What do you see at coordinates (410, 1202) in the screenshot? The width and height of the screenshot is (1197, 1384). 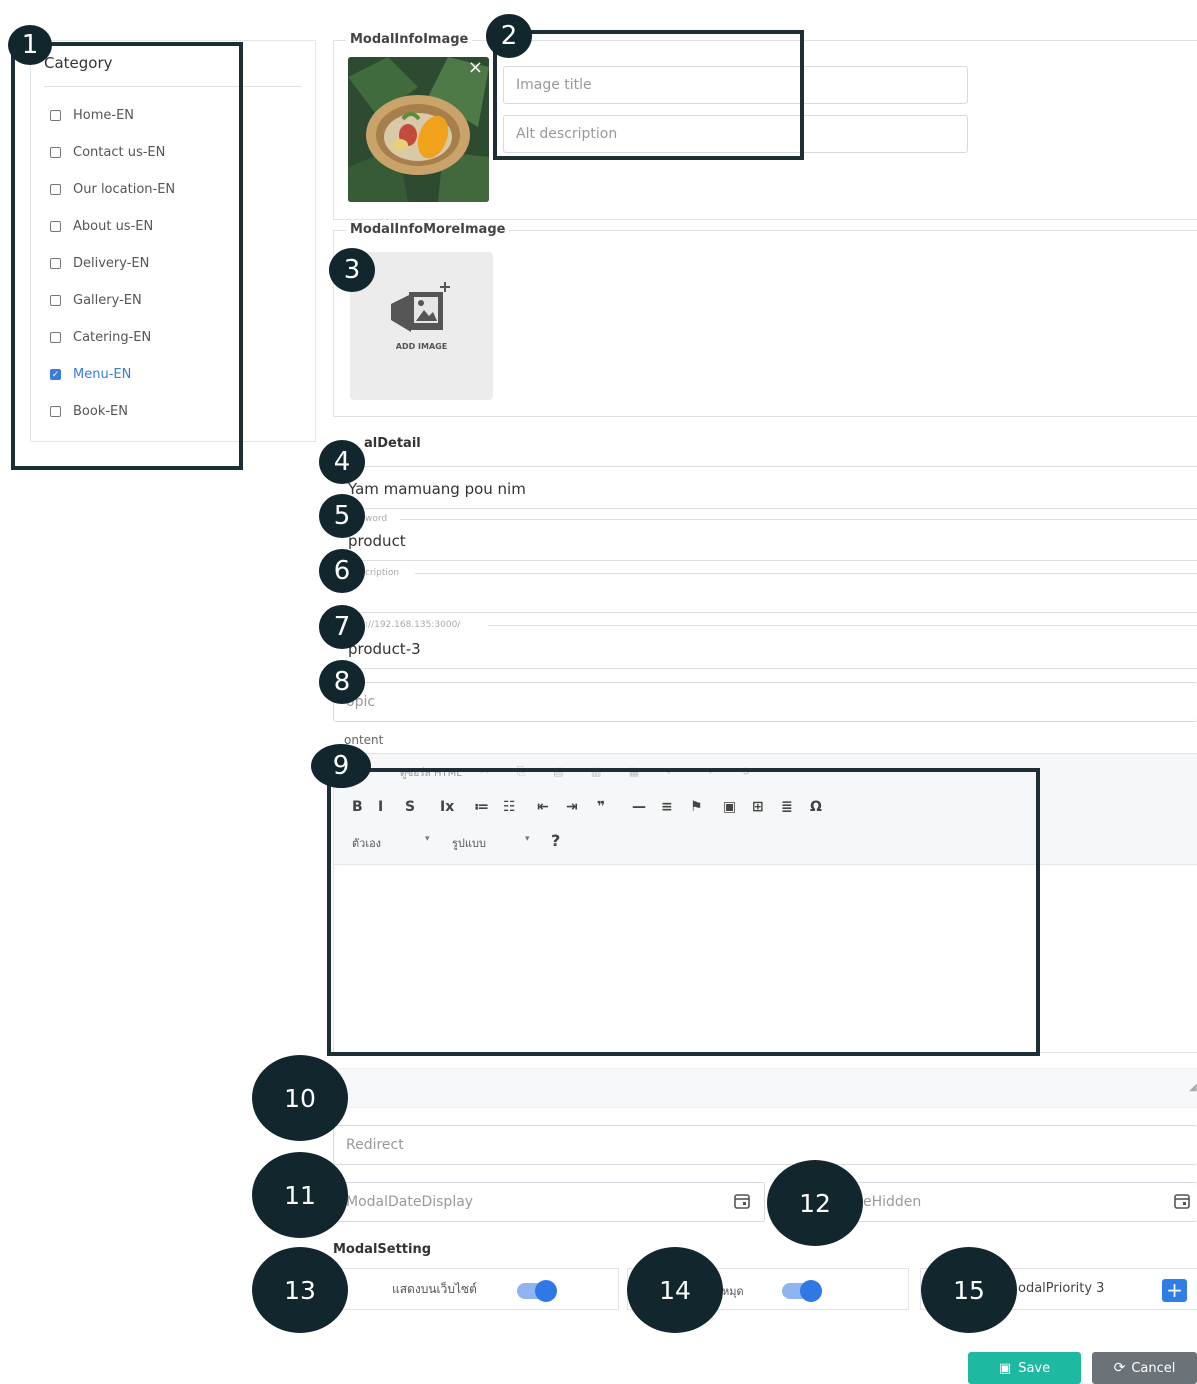 I see `date-display-placeholder: ModalDateDisplay` at bounding box center [410, 1202].